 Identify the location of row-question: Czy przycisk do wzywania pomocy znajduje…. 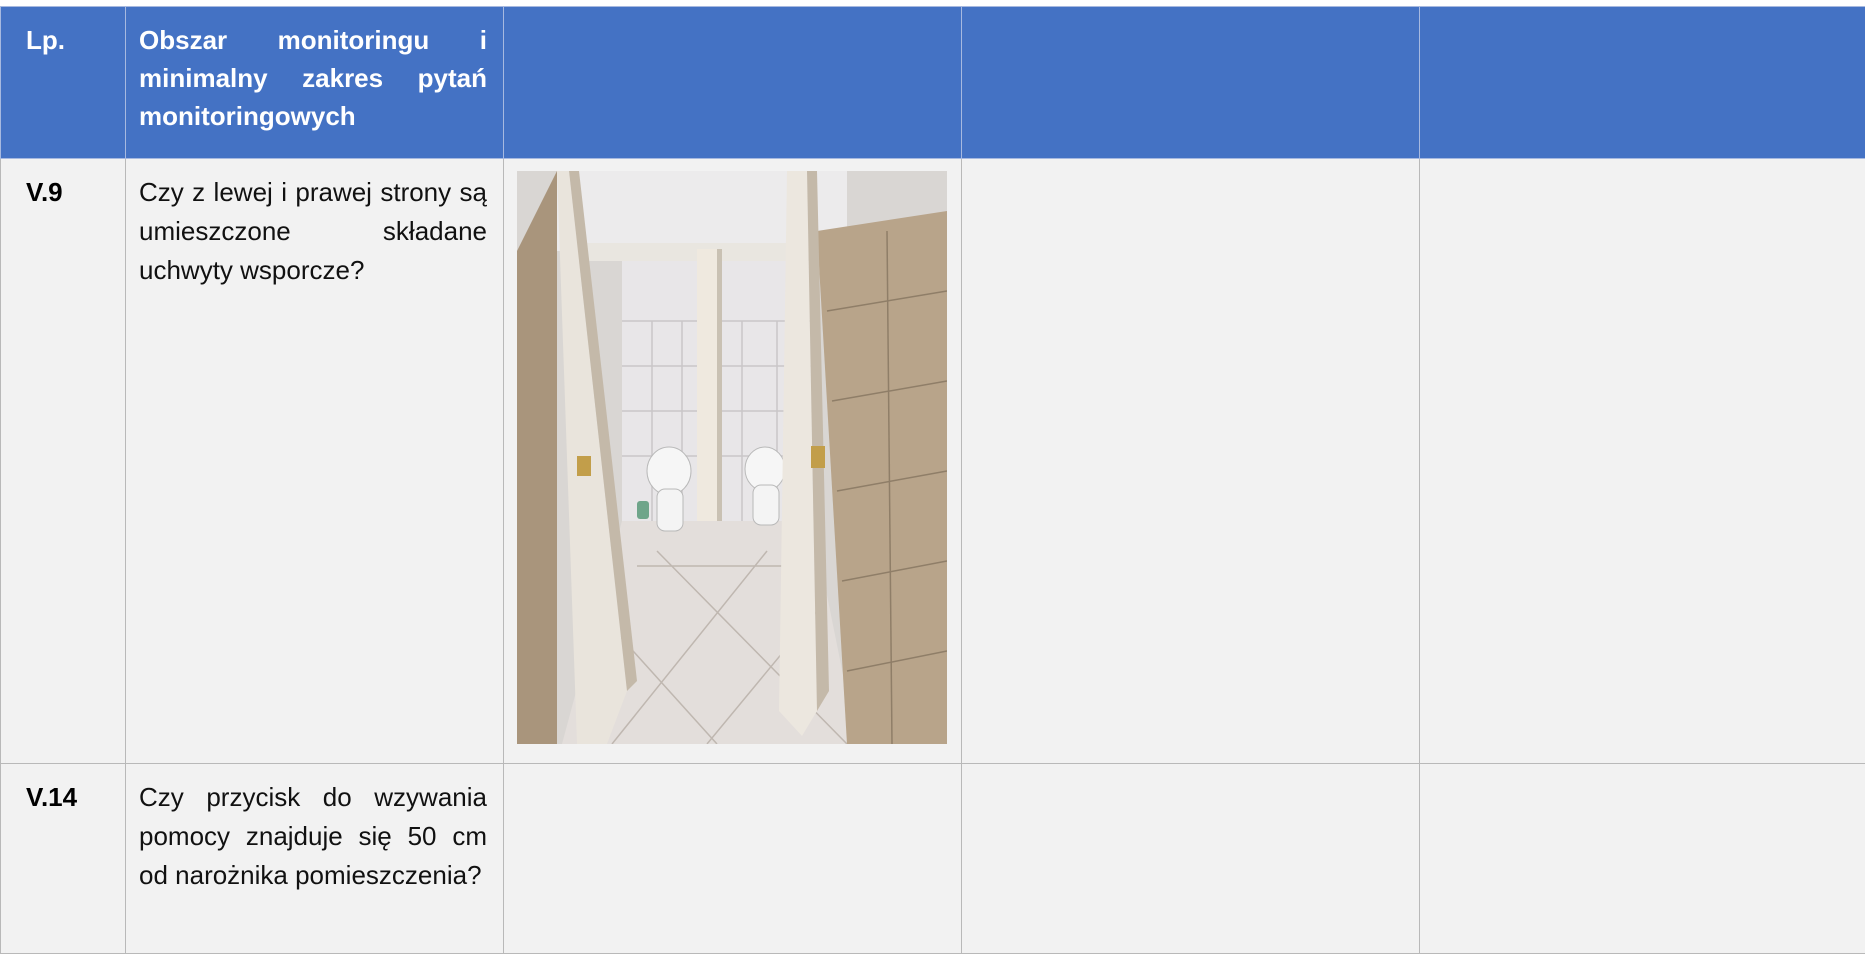
(314, 829).